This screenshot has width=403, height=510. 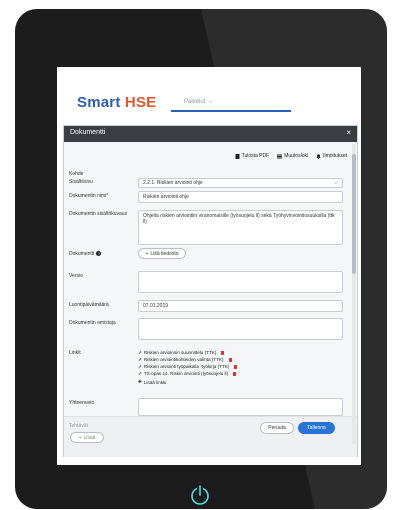 I want to click on help-icon: ?, so click(x=99, y=254).